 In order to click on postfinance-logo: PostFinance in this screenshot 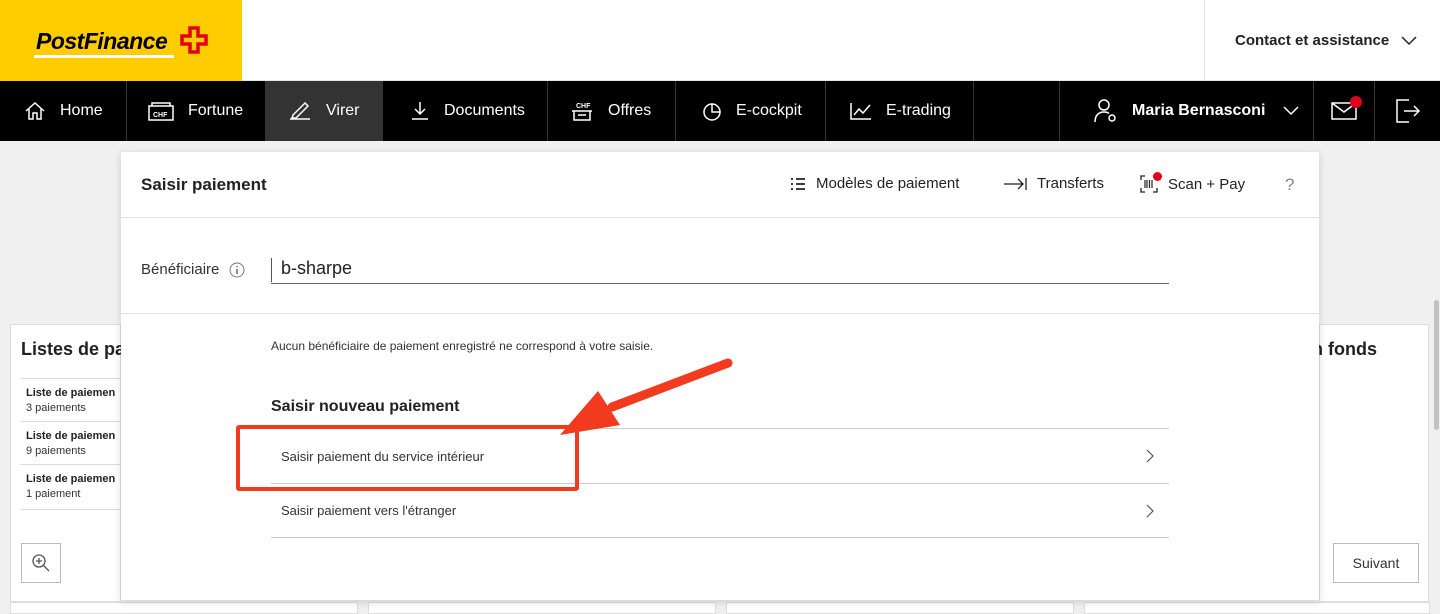, I will do `click(121, 40)`.